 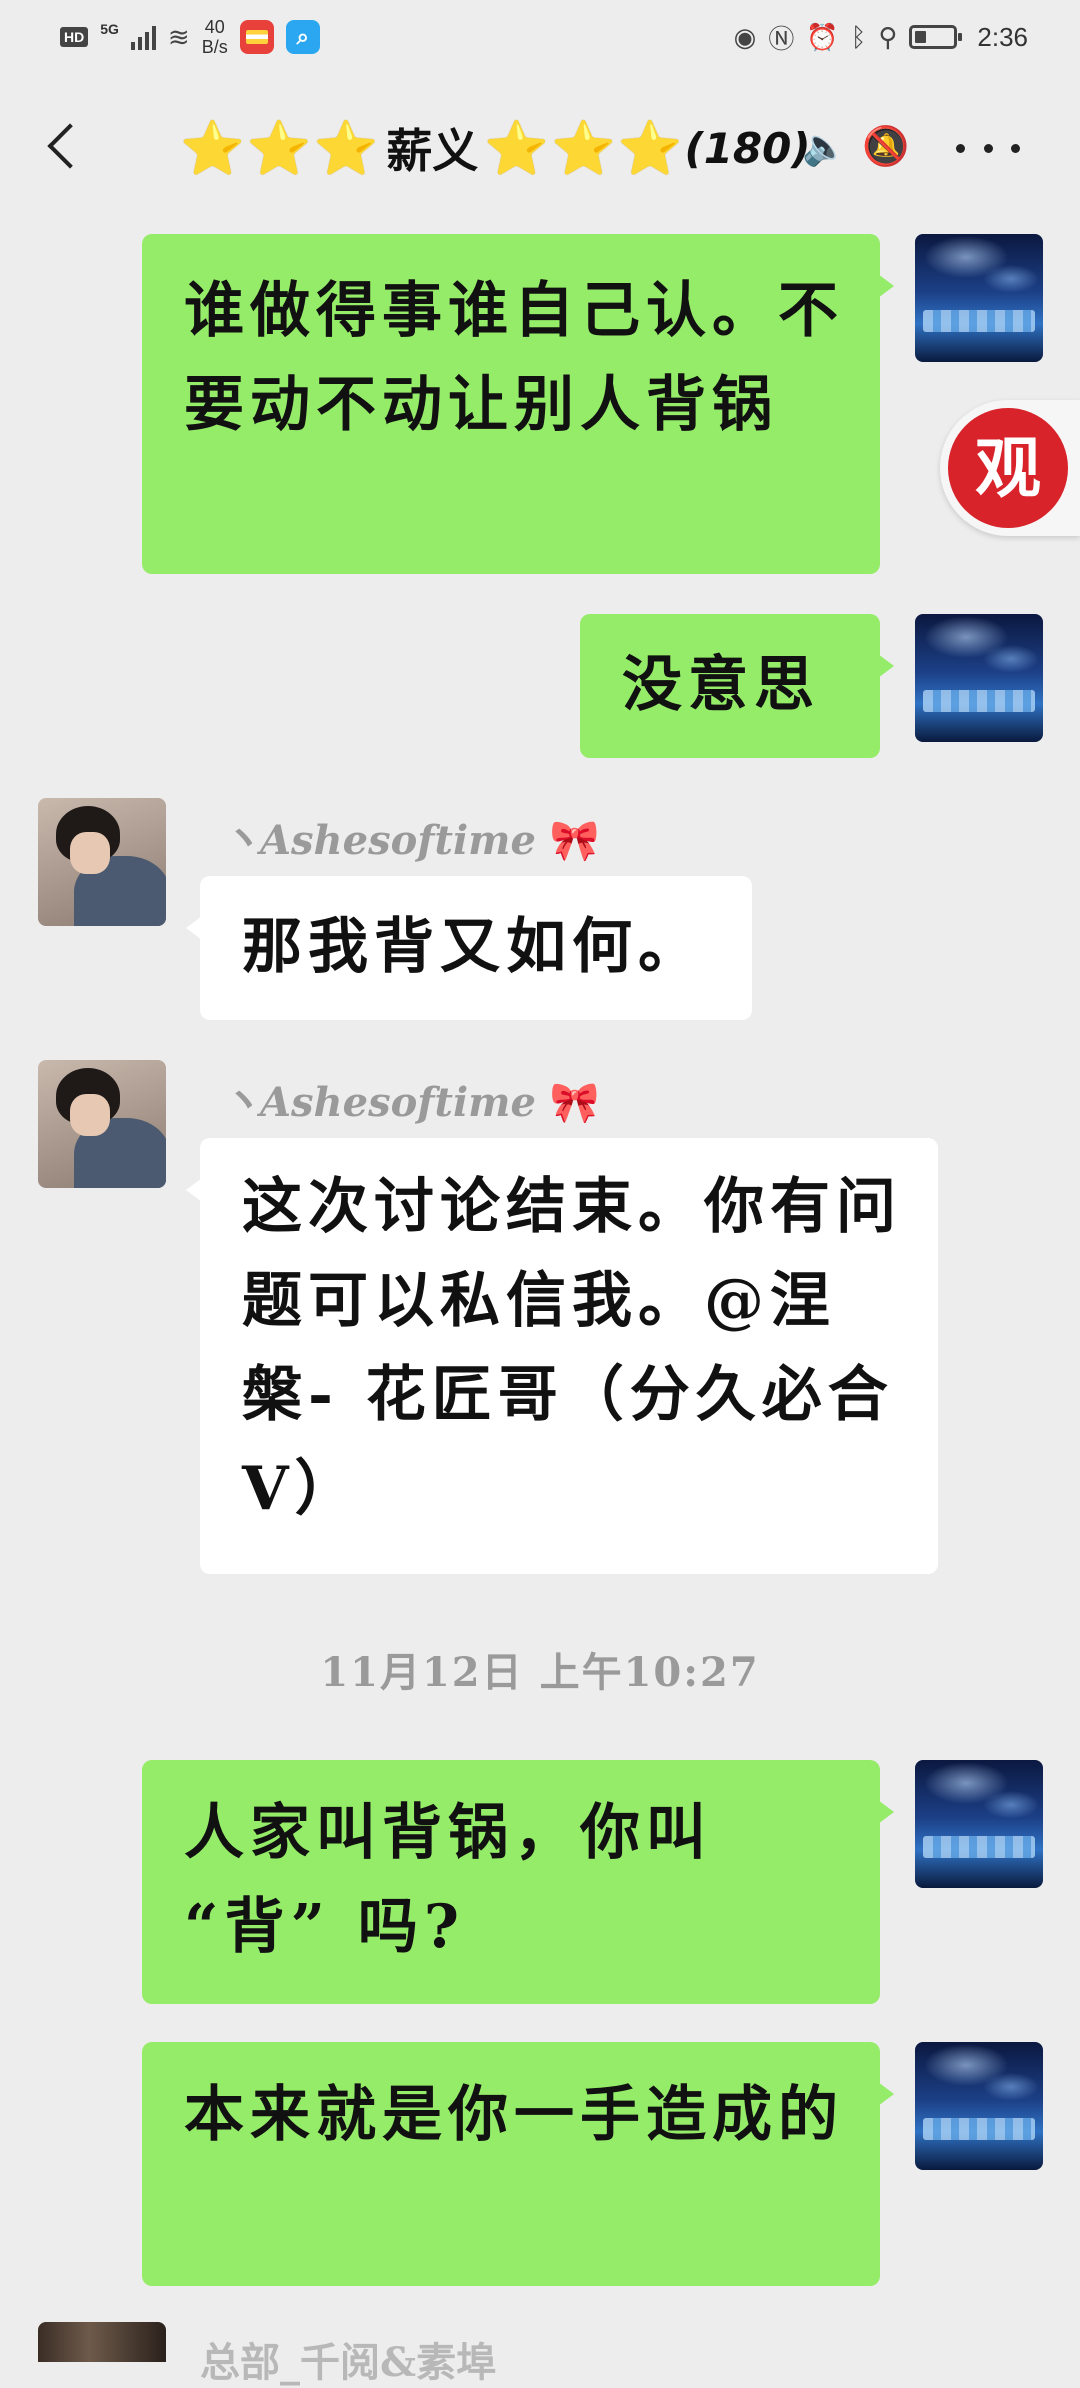 What do you see at coordinates (888, 36) in the screenshot?
I see `location-icon: ⚲` at bounding box center [888, 36].